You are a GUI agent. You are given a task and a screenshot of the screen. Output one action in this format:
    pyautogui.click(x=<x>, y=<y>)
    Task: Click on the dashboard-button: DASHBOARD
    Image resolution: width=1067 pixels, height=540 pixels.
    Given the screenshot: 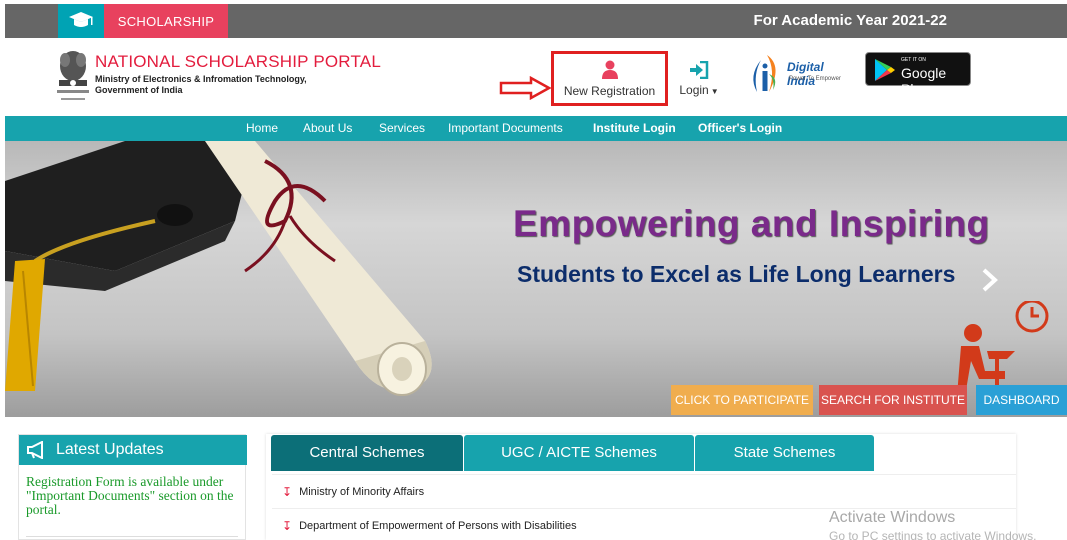 What is the action you would take?
    pyautogui.click(x=1021, y=400)
    